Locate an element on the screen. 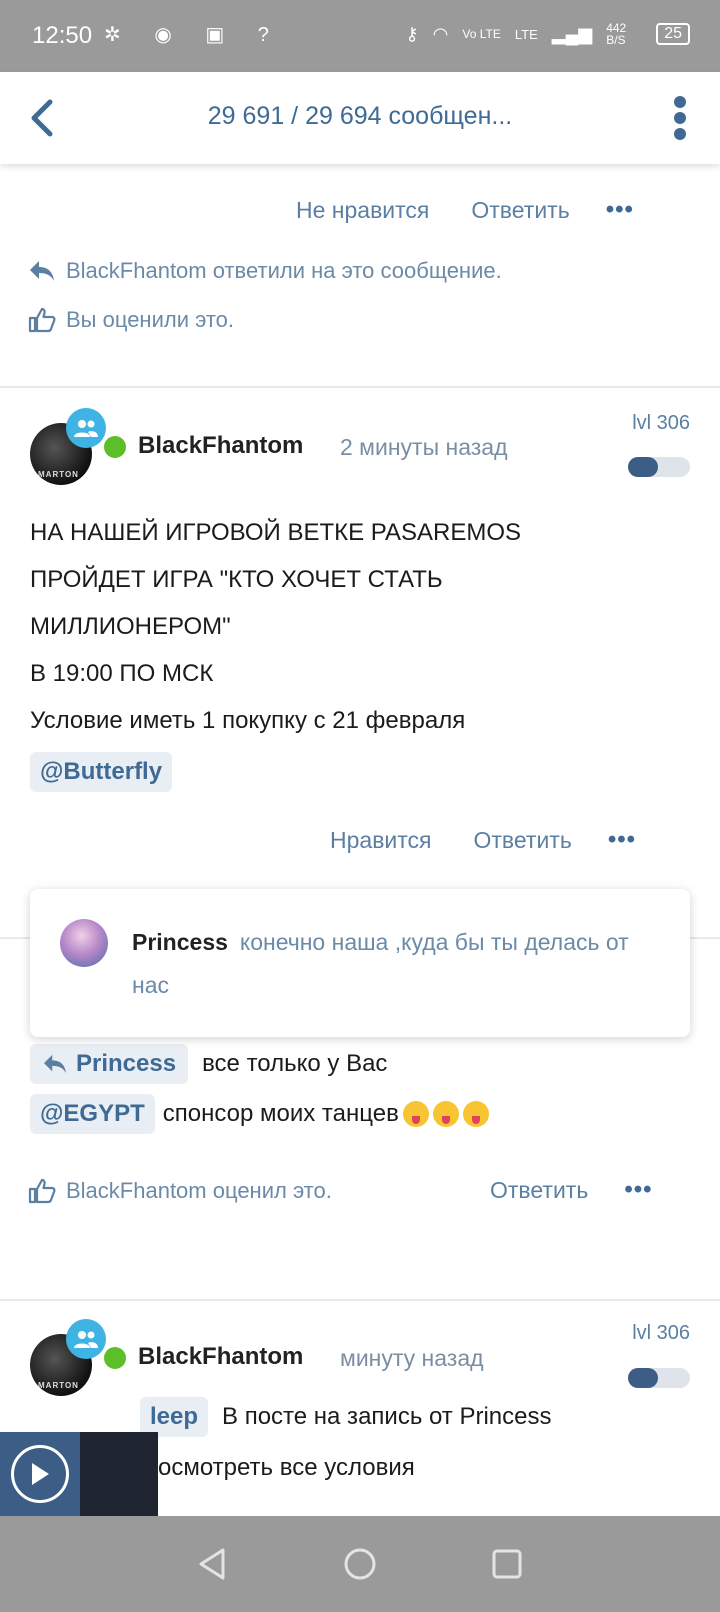 The image size is (720, 1612). like-button: Нравится is located at coordinates (381, 840).